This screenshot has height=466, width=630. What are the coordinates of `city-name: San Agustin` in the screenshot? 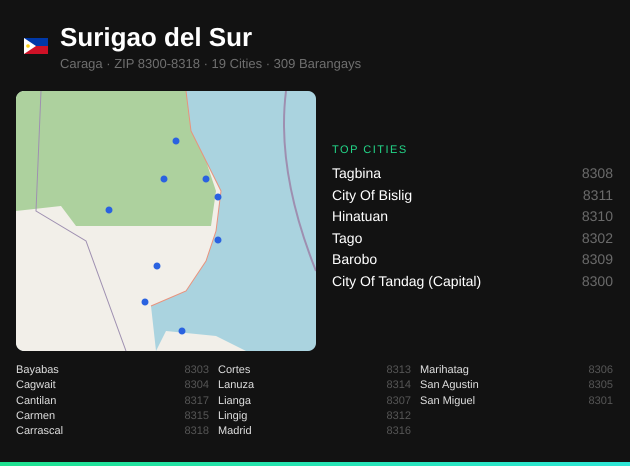 It's located at (449, 386).